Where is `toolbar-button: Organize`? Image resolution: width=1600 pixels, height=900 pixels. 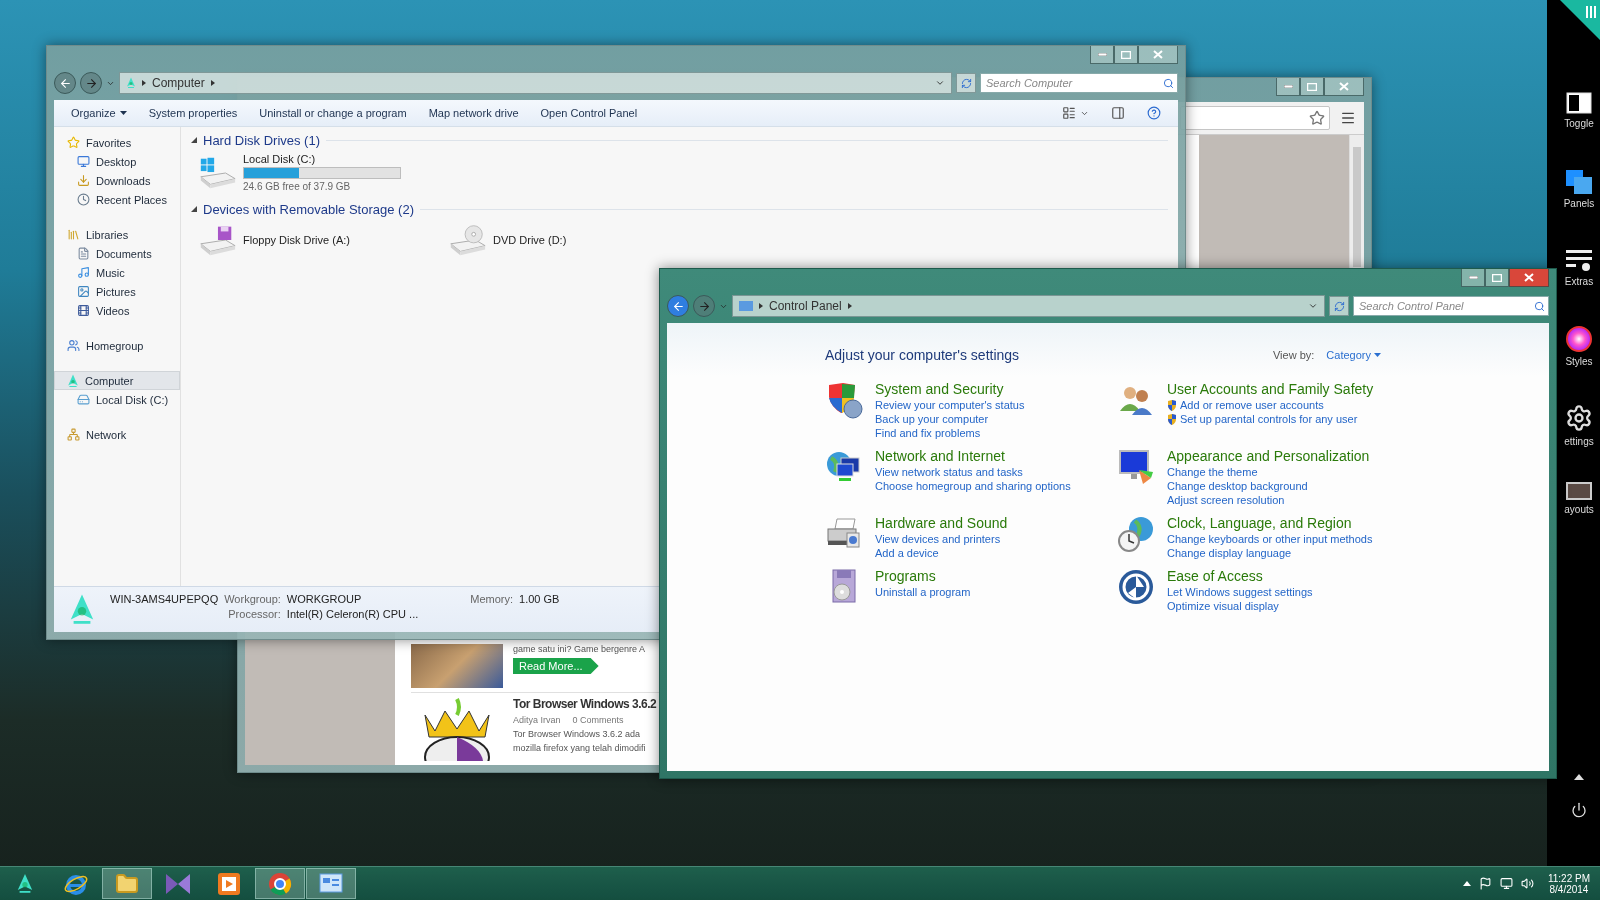 toolbar-button: Organize is located at coordinates (99, 113).